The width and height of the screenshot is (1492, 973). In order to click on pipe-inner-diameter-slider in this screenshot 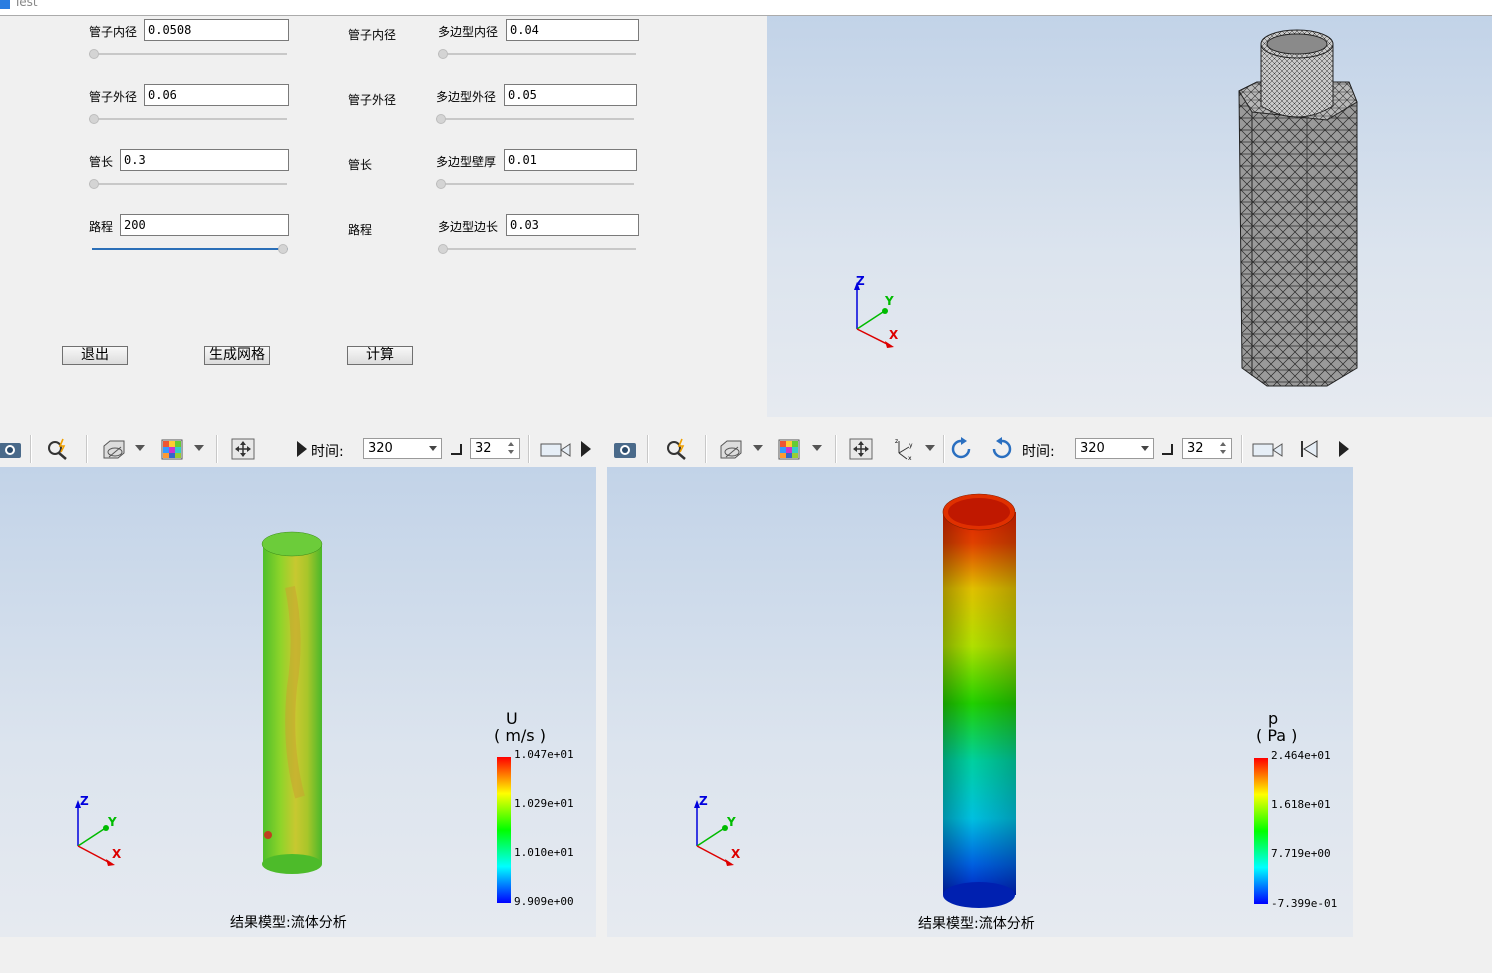, I will do `click(188, 54)`.